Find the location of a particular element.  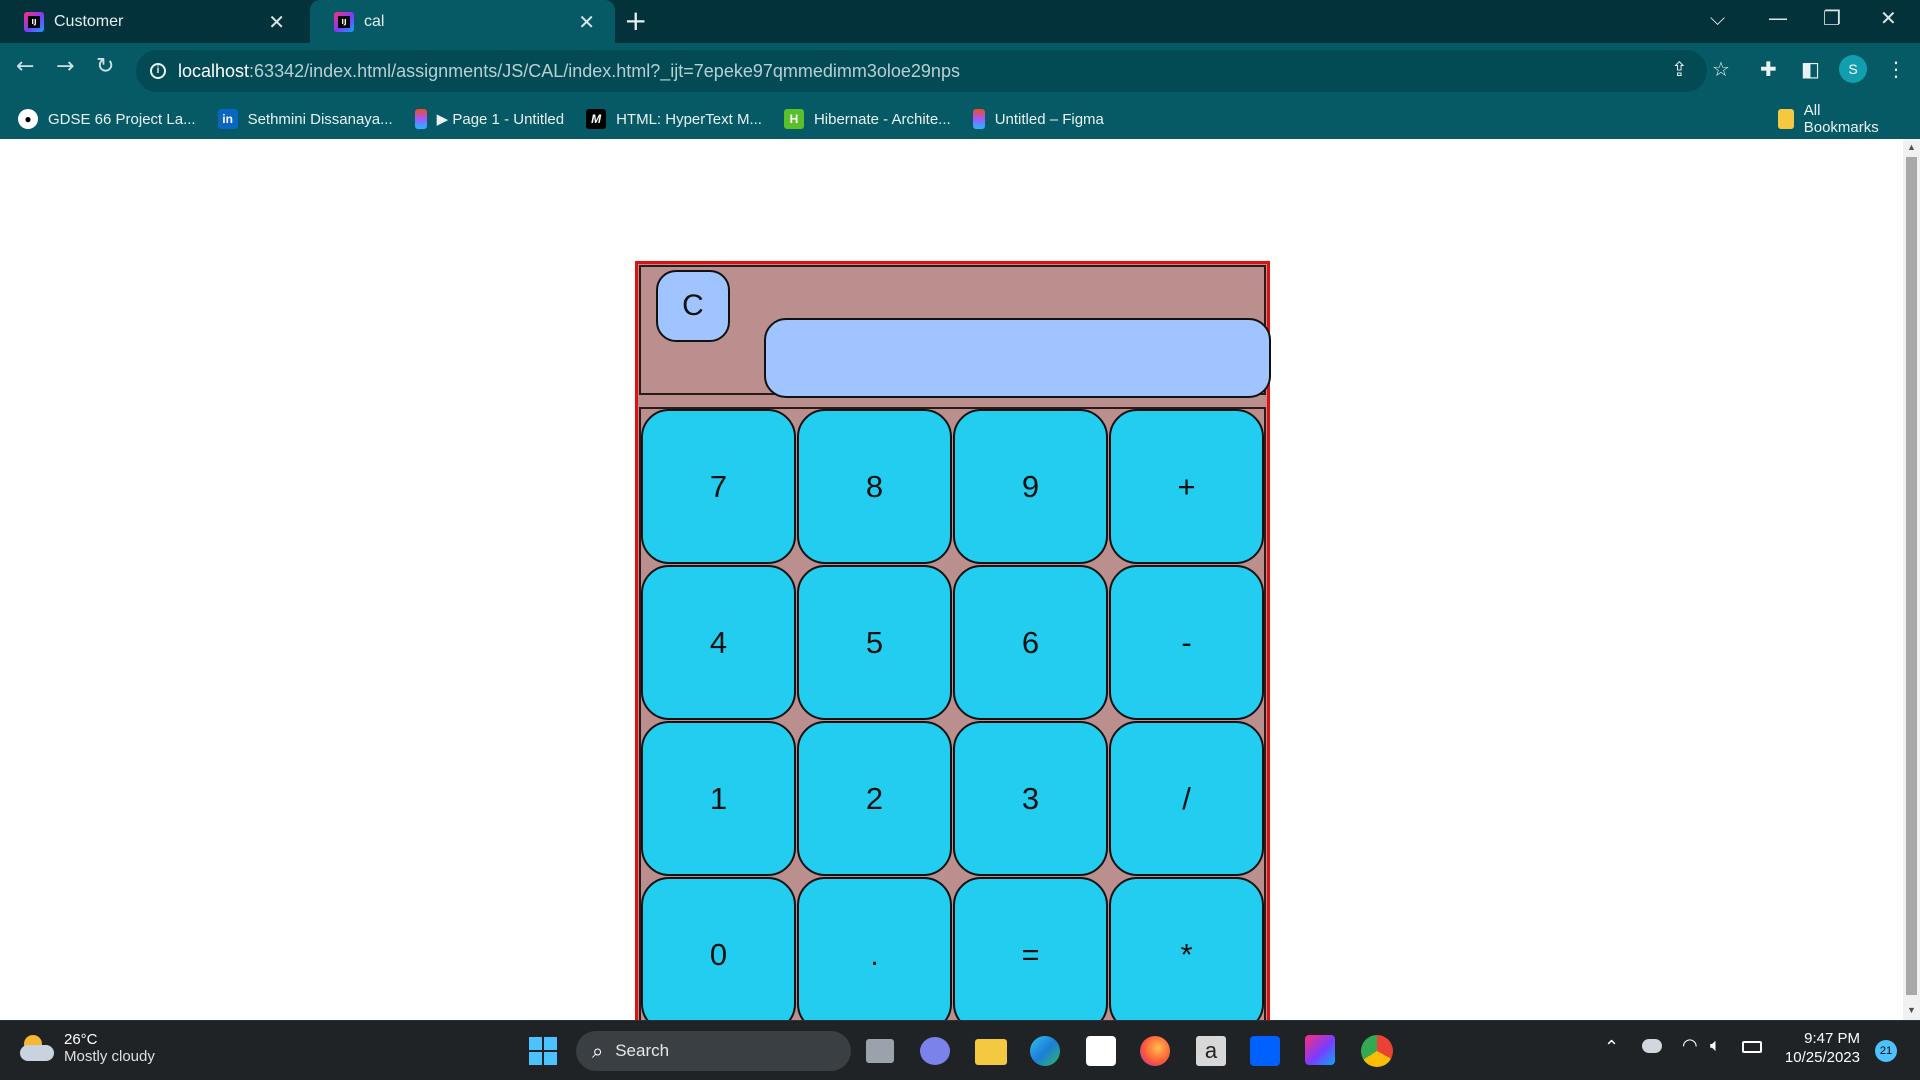

weather-widget: 26°C Mostly cloudy is located at coordinates (87, 1048).